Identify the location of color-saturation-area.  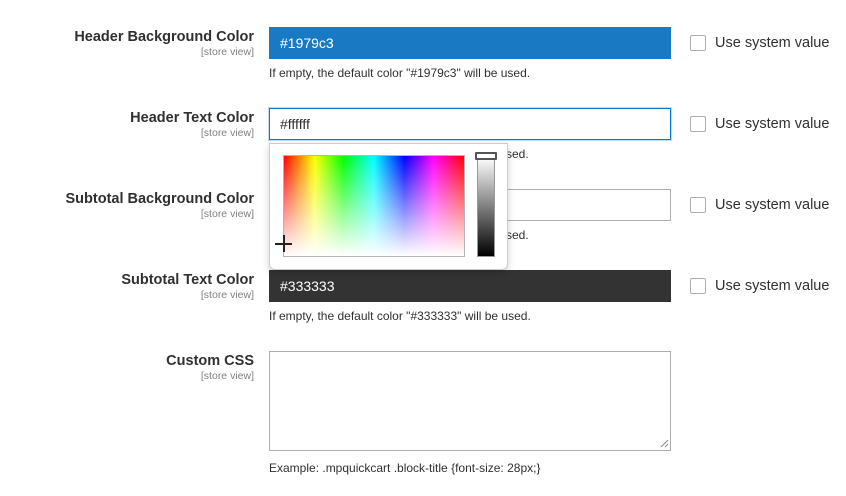
(374, 206).